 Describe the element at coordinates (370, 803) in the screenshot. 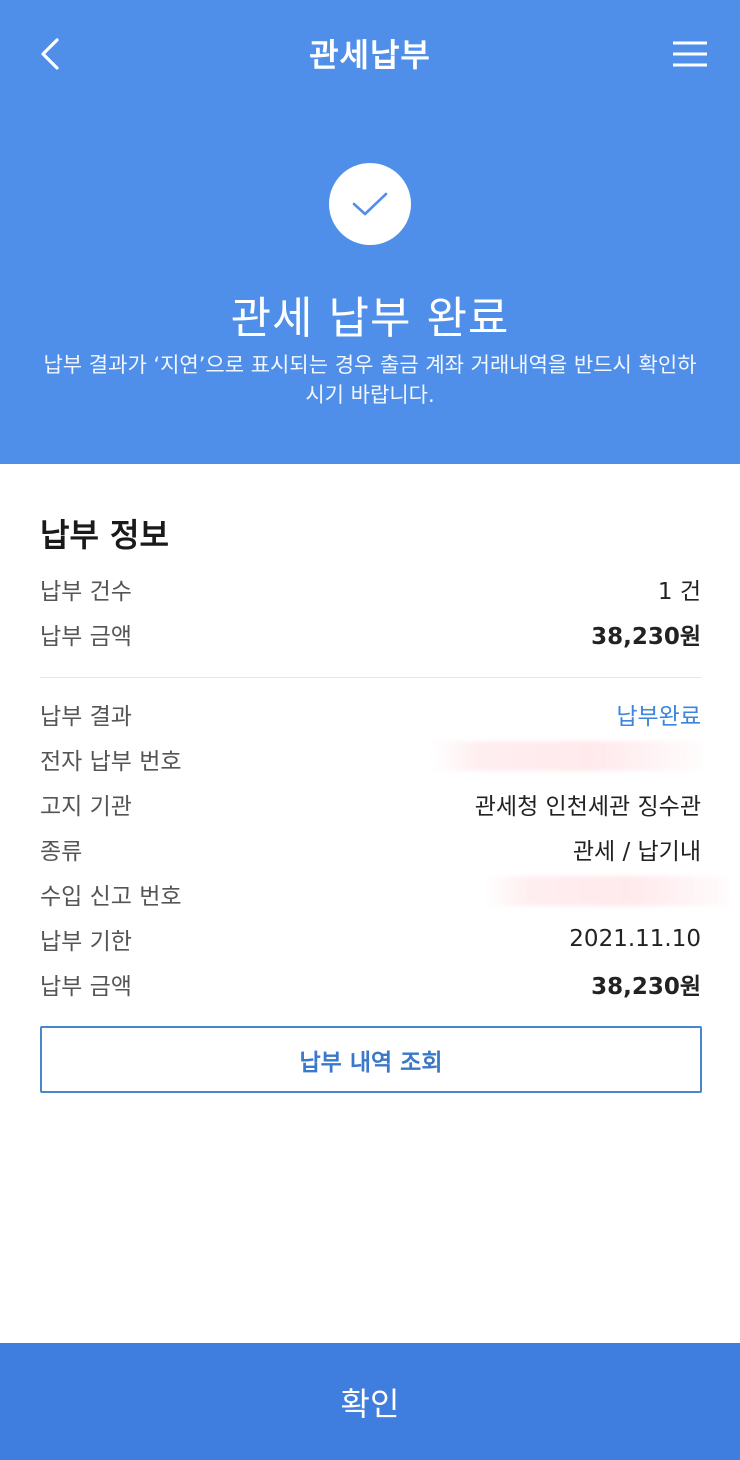

I see `info-row-notice-agency: 고지 기관 관세청 인천세관 징수관` at that location.